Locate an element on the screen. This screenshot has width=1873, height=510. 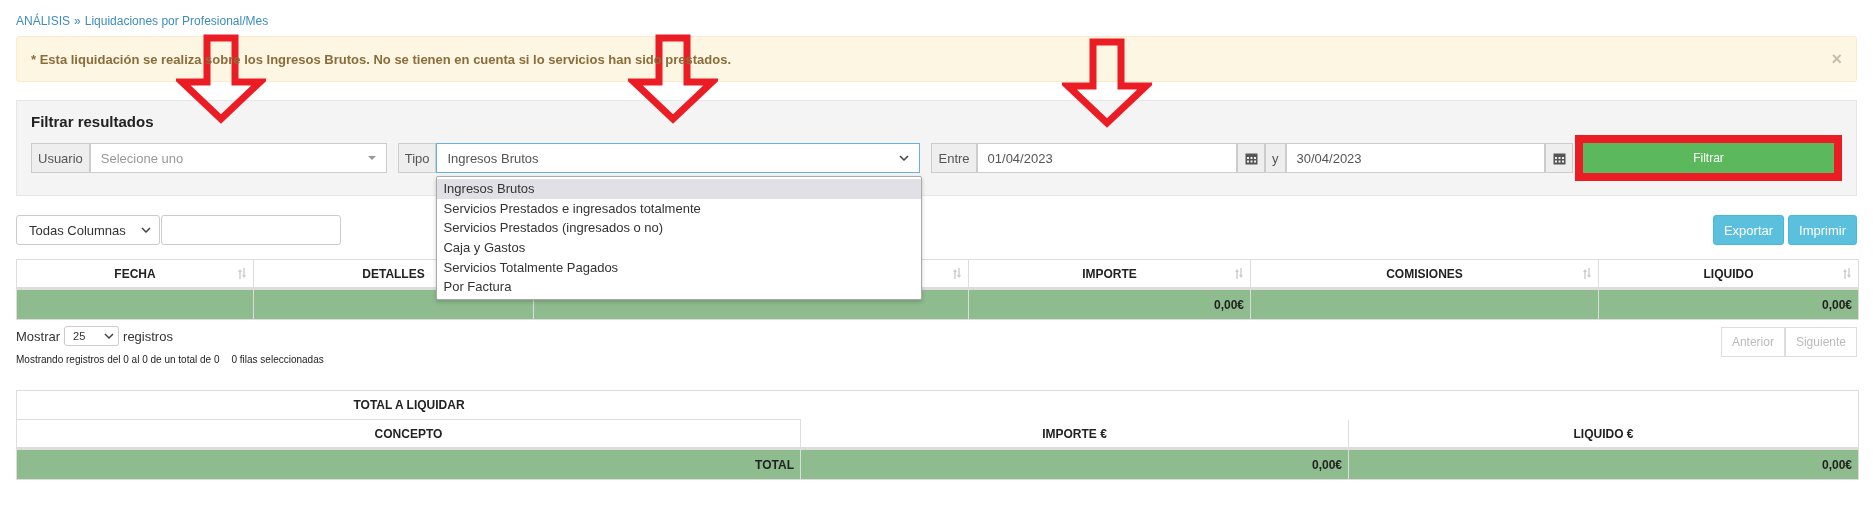
field-label: Entre is located at coordinates (954, 158).